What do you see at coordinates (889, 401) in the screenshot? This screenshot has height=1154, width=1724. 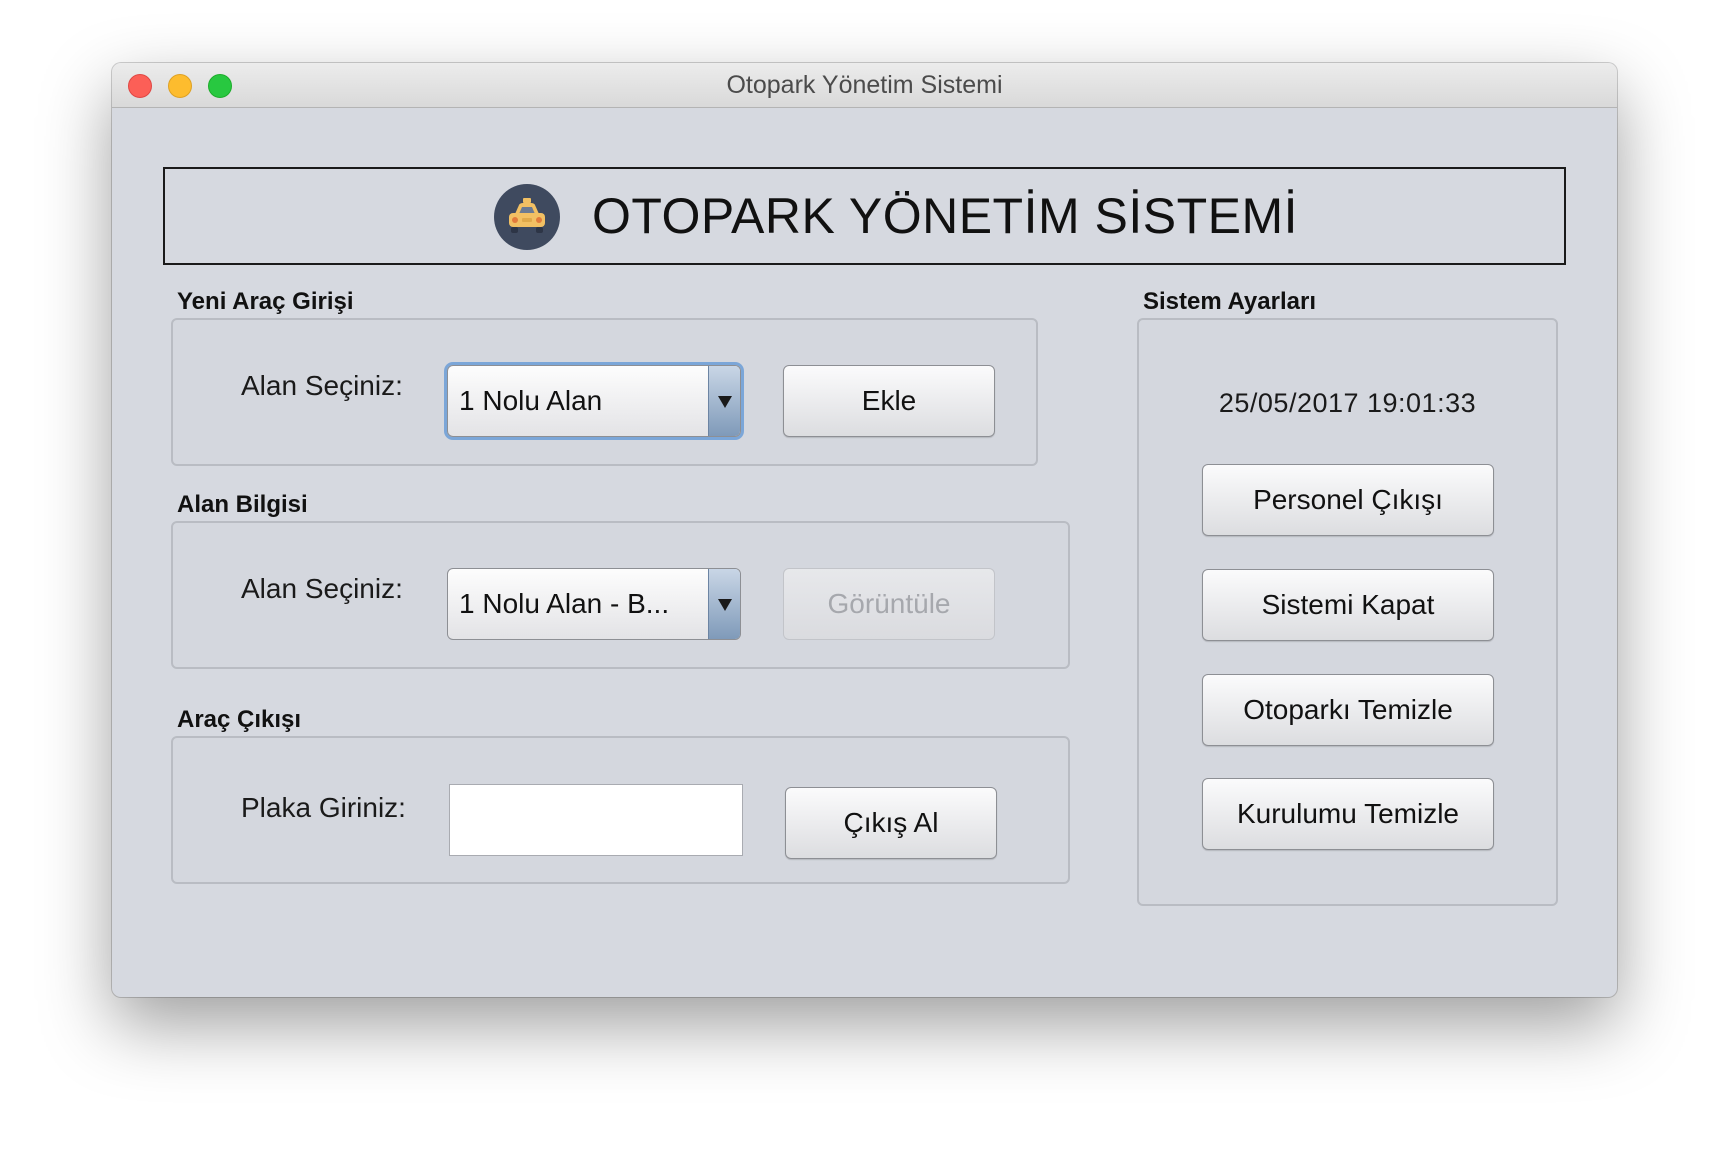 I see `add-button: Ekle` at bounding box center [889, 401].